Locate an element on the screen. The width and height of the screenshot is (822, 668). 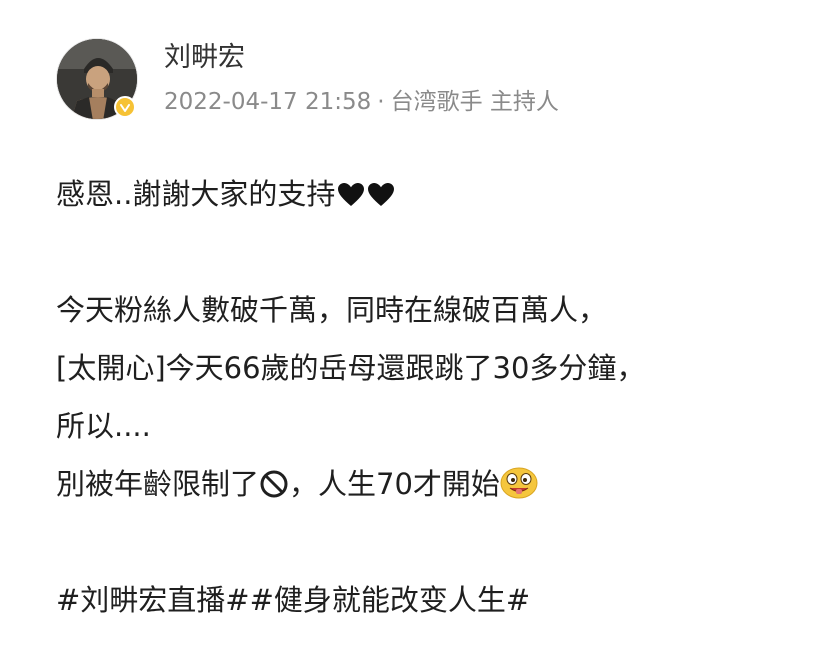
post-meta-line: 2022-04-17 21:58 · 台湾歌手 主持人 is located at coordinates (361, 102).